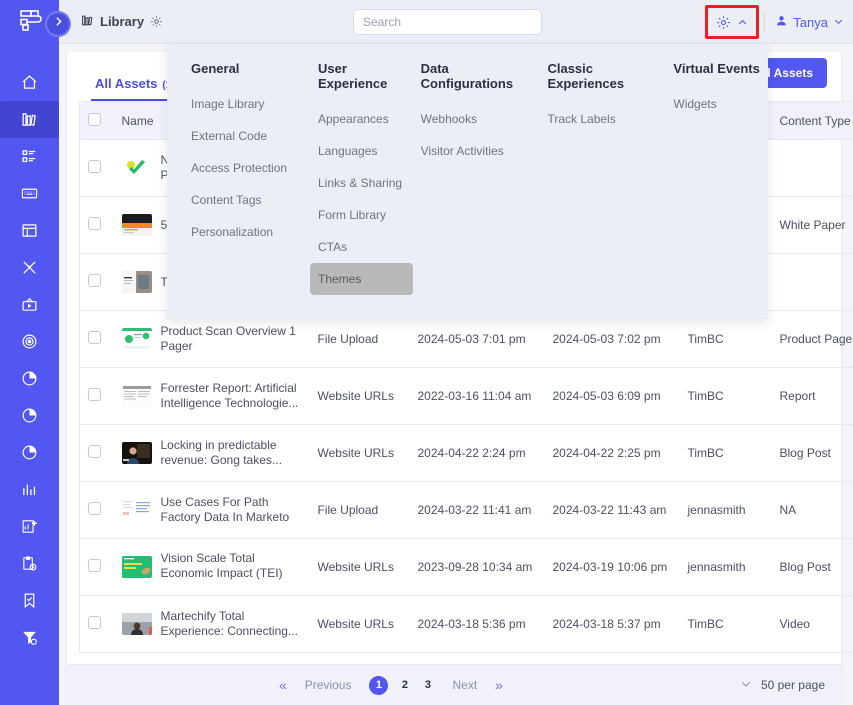 This screenshot has height=705, width=853. What do you see at coordinates (716, 68) in the screenshot?
I see `settings-column-heading: Virtual Events` at bounding box center [716, 68].